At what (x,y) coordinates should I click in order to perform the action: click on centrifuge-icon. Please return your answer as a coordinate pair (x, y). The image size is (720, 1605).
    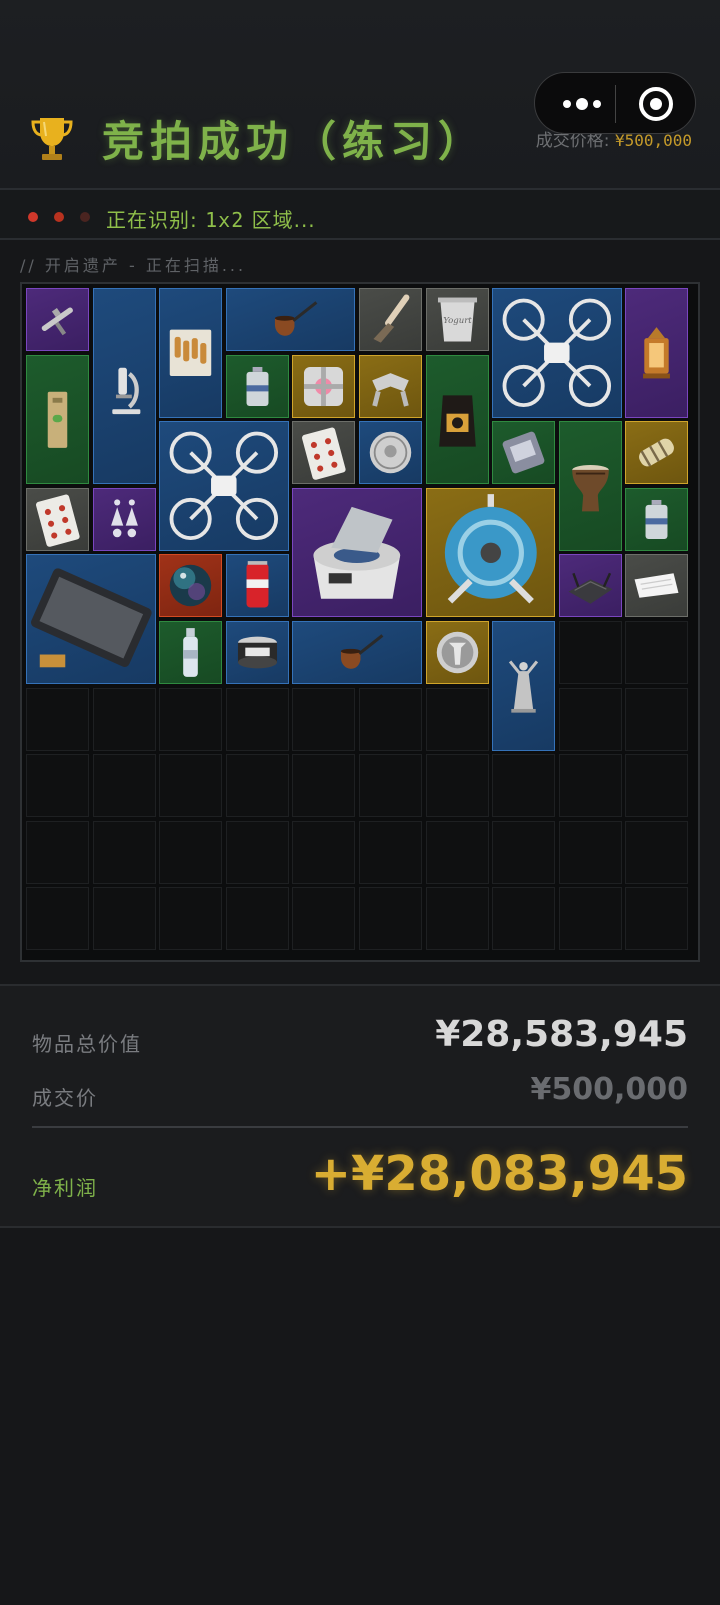
    Looking at the image, I should click on (357, 552).